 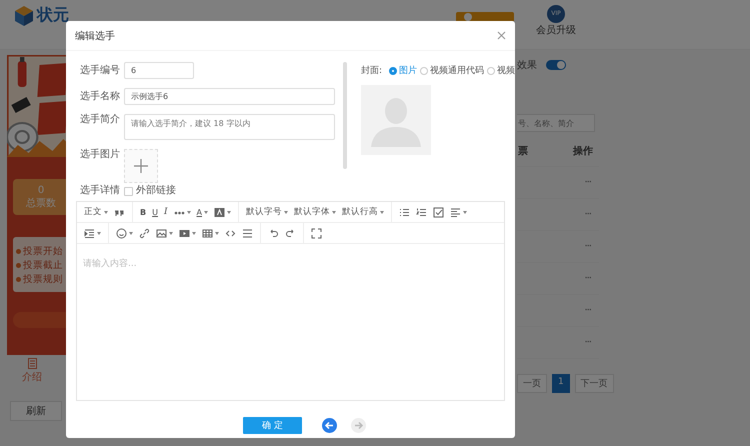 What do you see at coordinates (532, 383) in the screenshot?
I see `prev-page-button: 一页` at bounding box center [532, 383].